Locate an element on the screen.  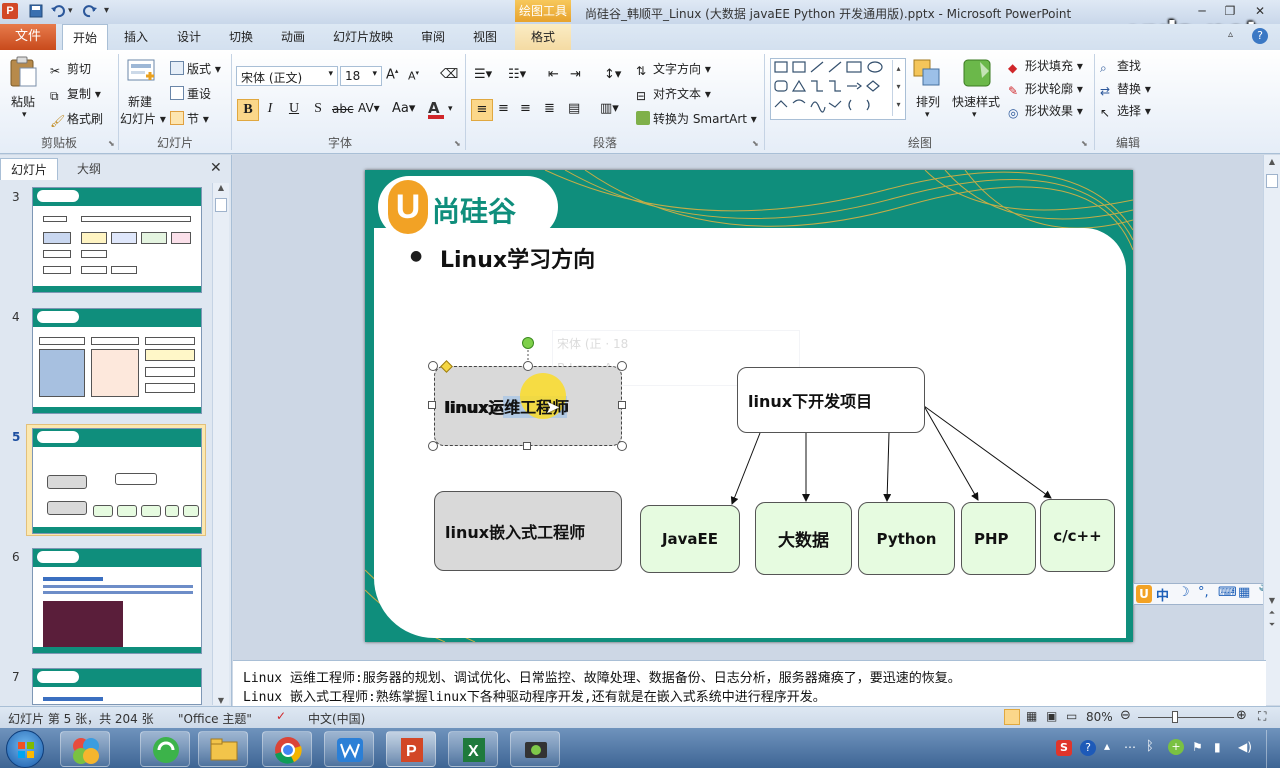
tab-home: 开始 is located at coordinates (85, 37).